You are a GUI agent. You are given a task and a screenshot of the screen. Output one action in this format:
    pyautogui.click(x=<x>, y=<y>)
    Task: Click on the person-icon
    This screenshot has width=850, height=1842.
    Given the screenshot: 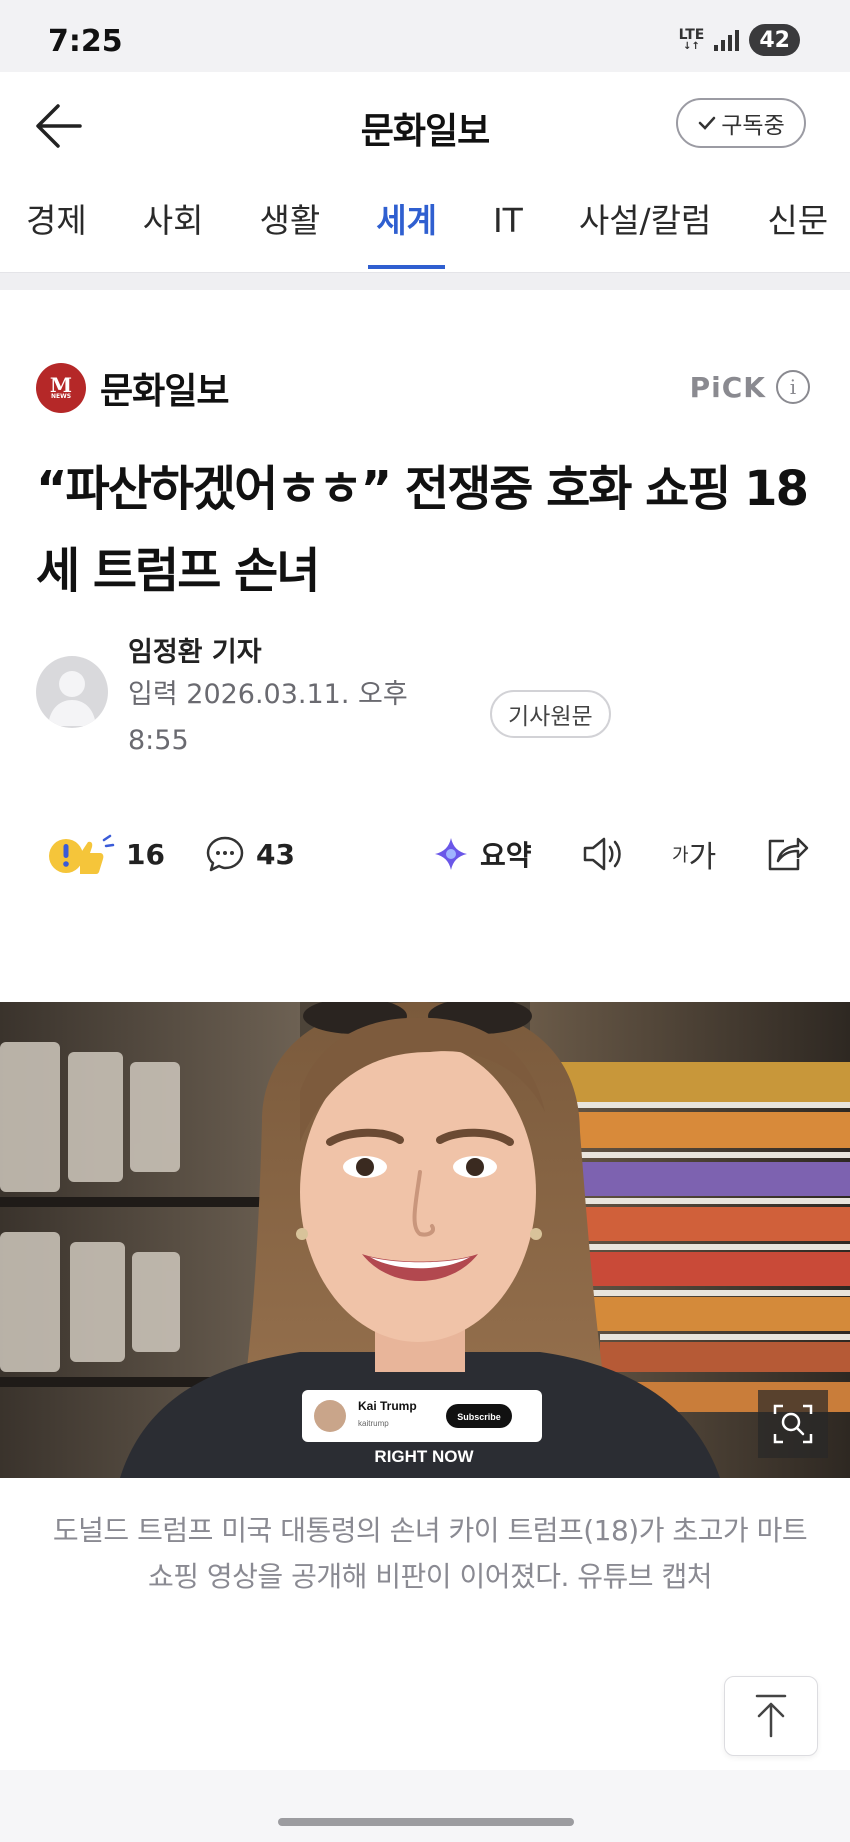 What is the action you would take?
    pyautogui.click(x=72, y=698)
    